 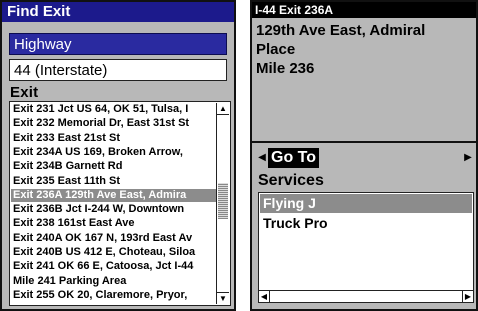 I want to click on exit-list-item: Mile 241 Parking Area, so click(x=113, y=281).